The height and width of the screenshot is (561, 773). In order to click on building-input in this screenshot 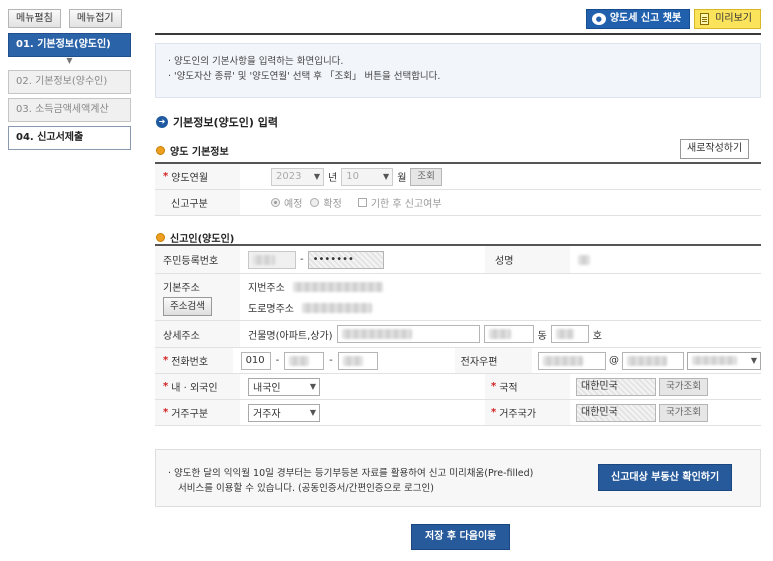, I will do `click(408, 334)`.